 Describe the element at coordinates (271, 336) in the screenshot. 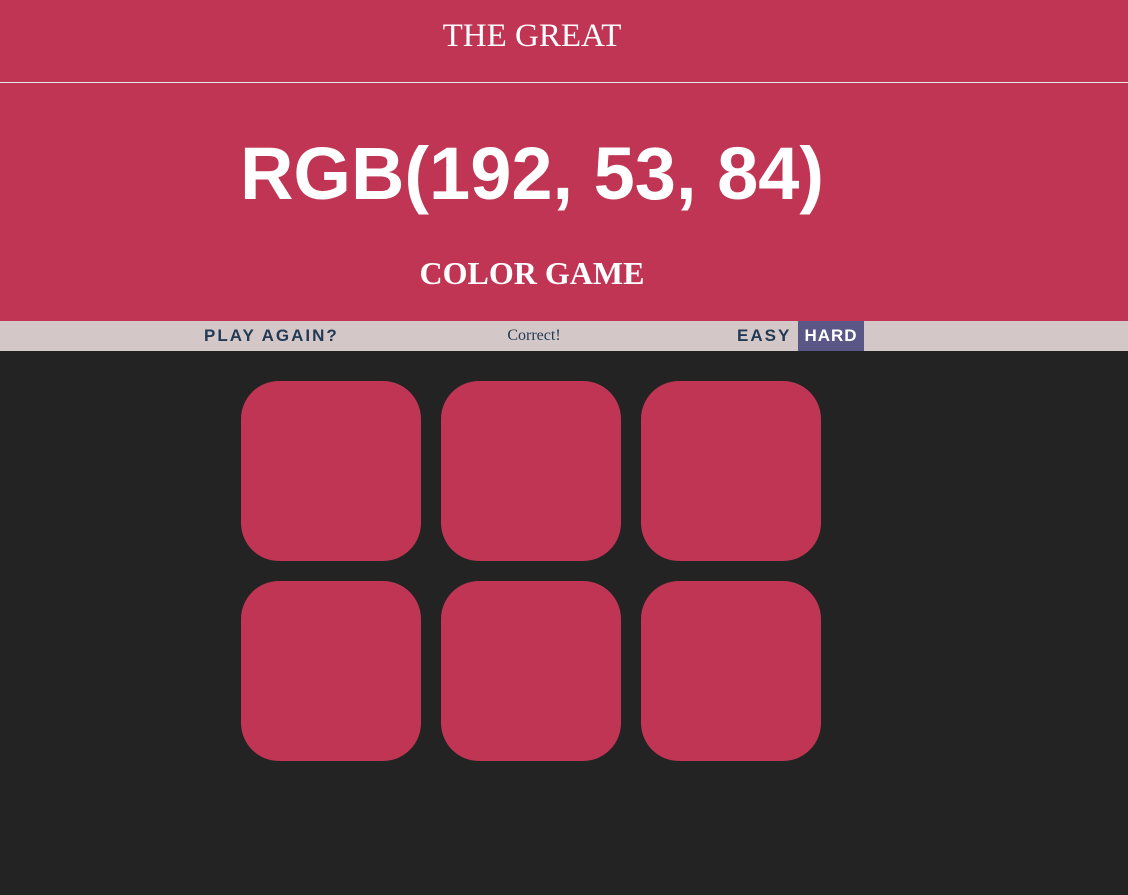

I see `play-again-button: PLAY AGAIN?` at that location.